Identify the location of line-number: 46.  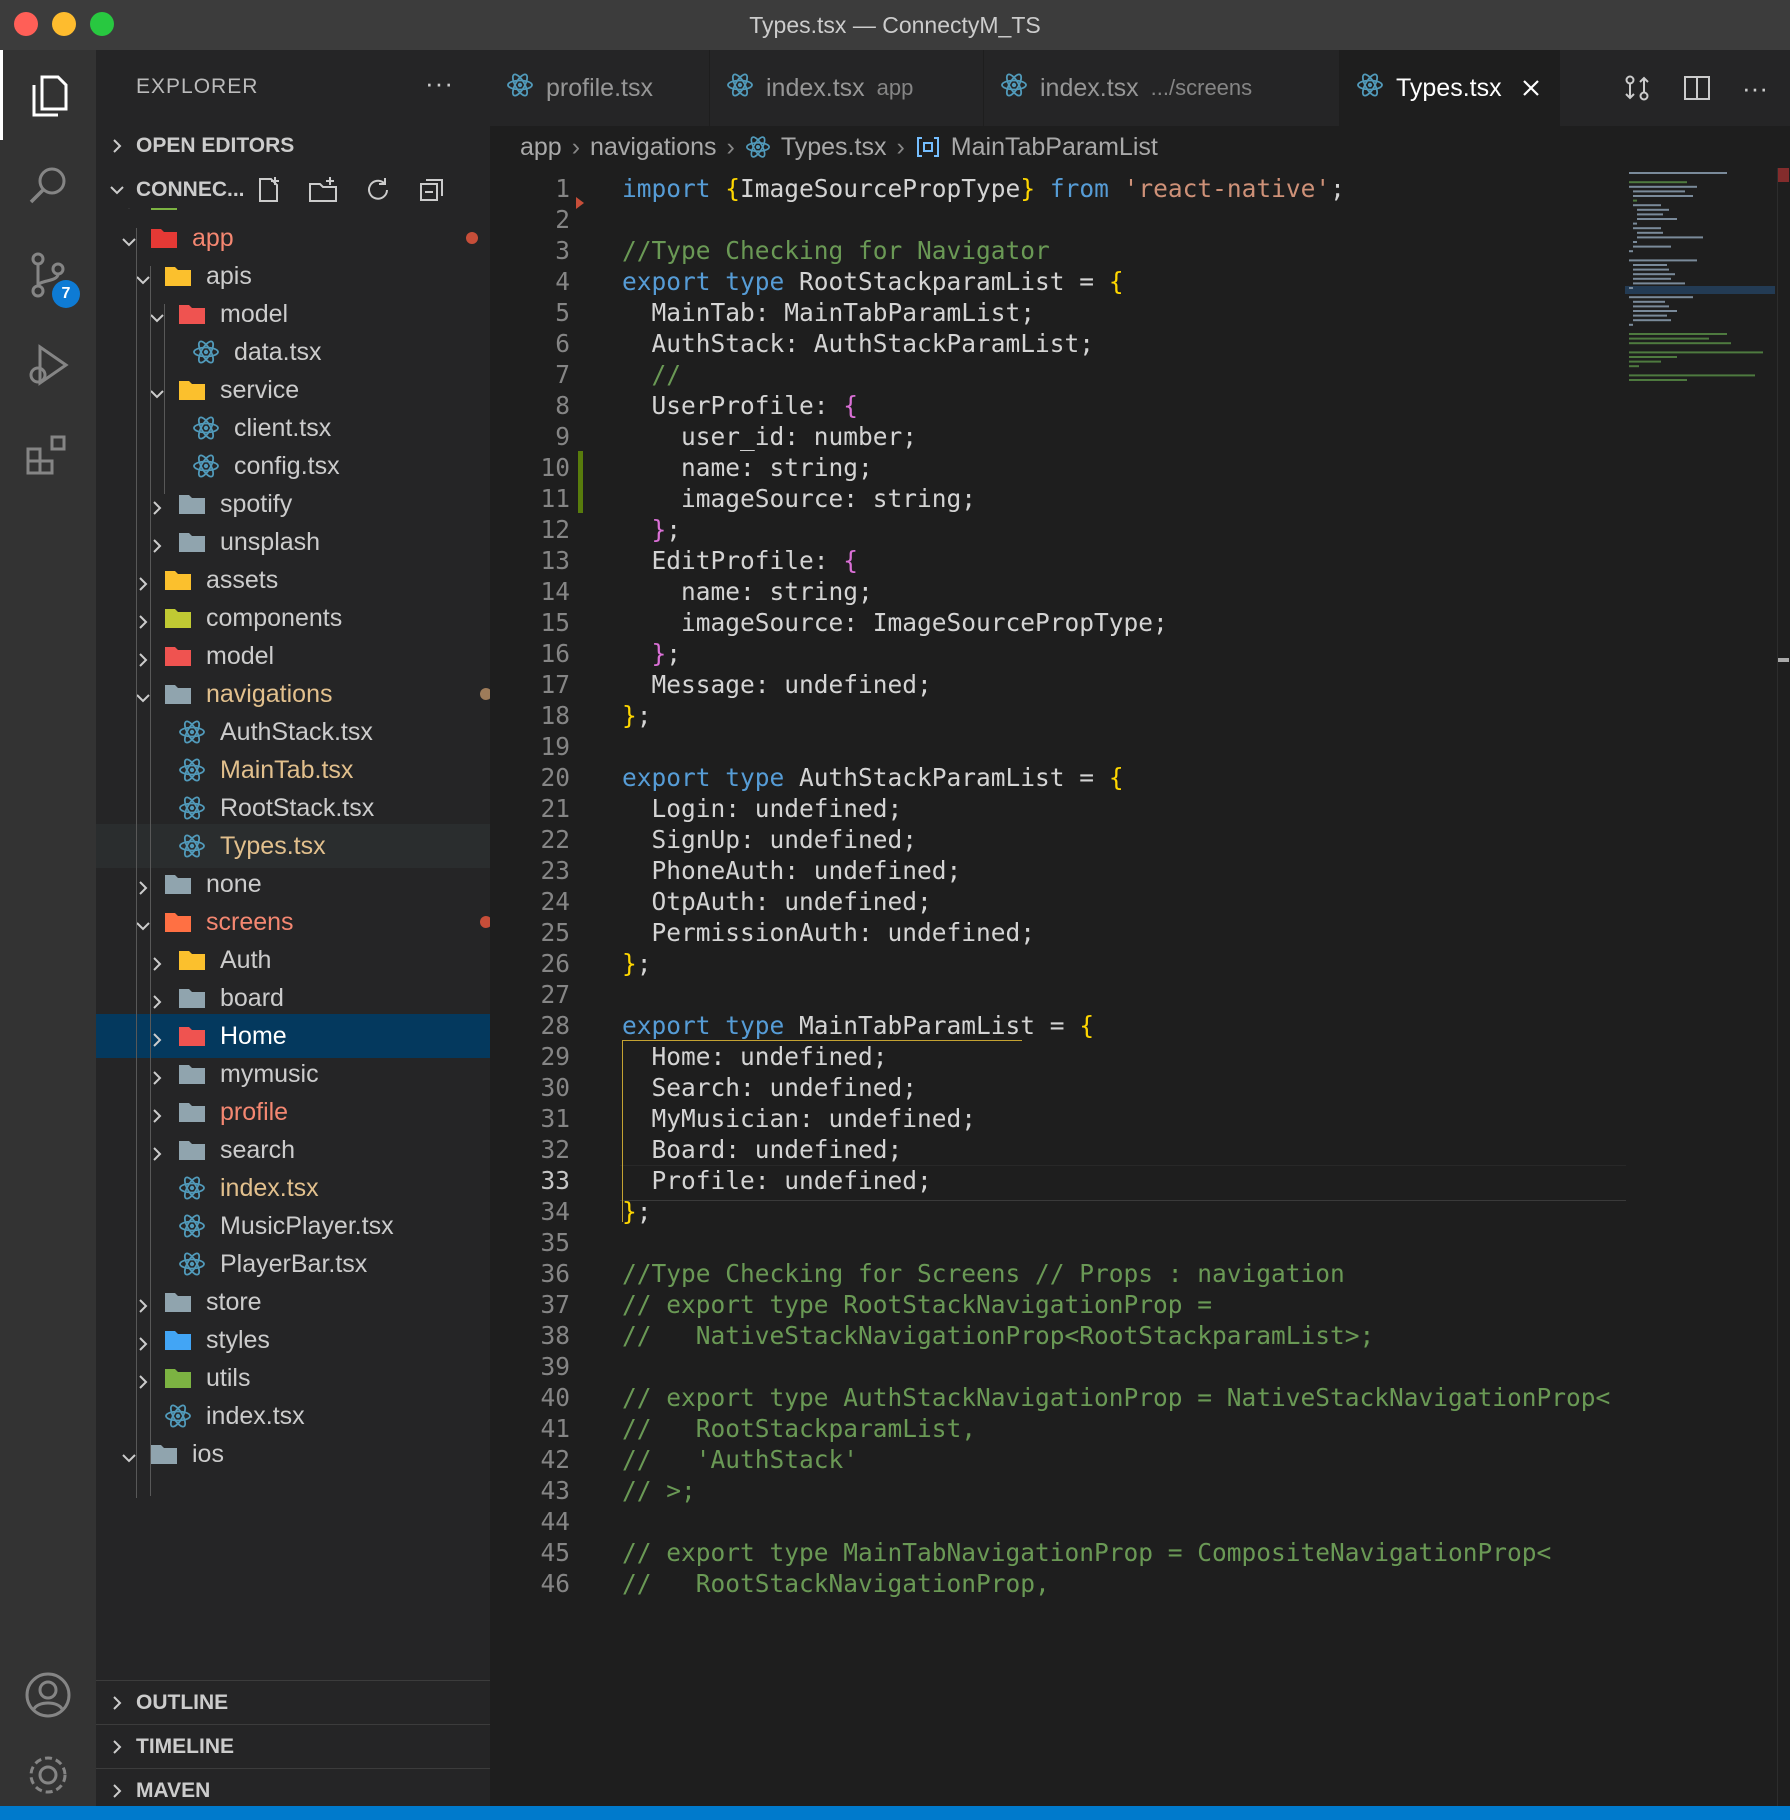
(555, 1583).